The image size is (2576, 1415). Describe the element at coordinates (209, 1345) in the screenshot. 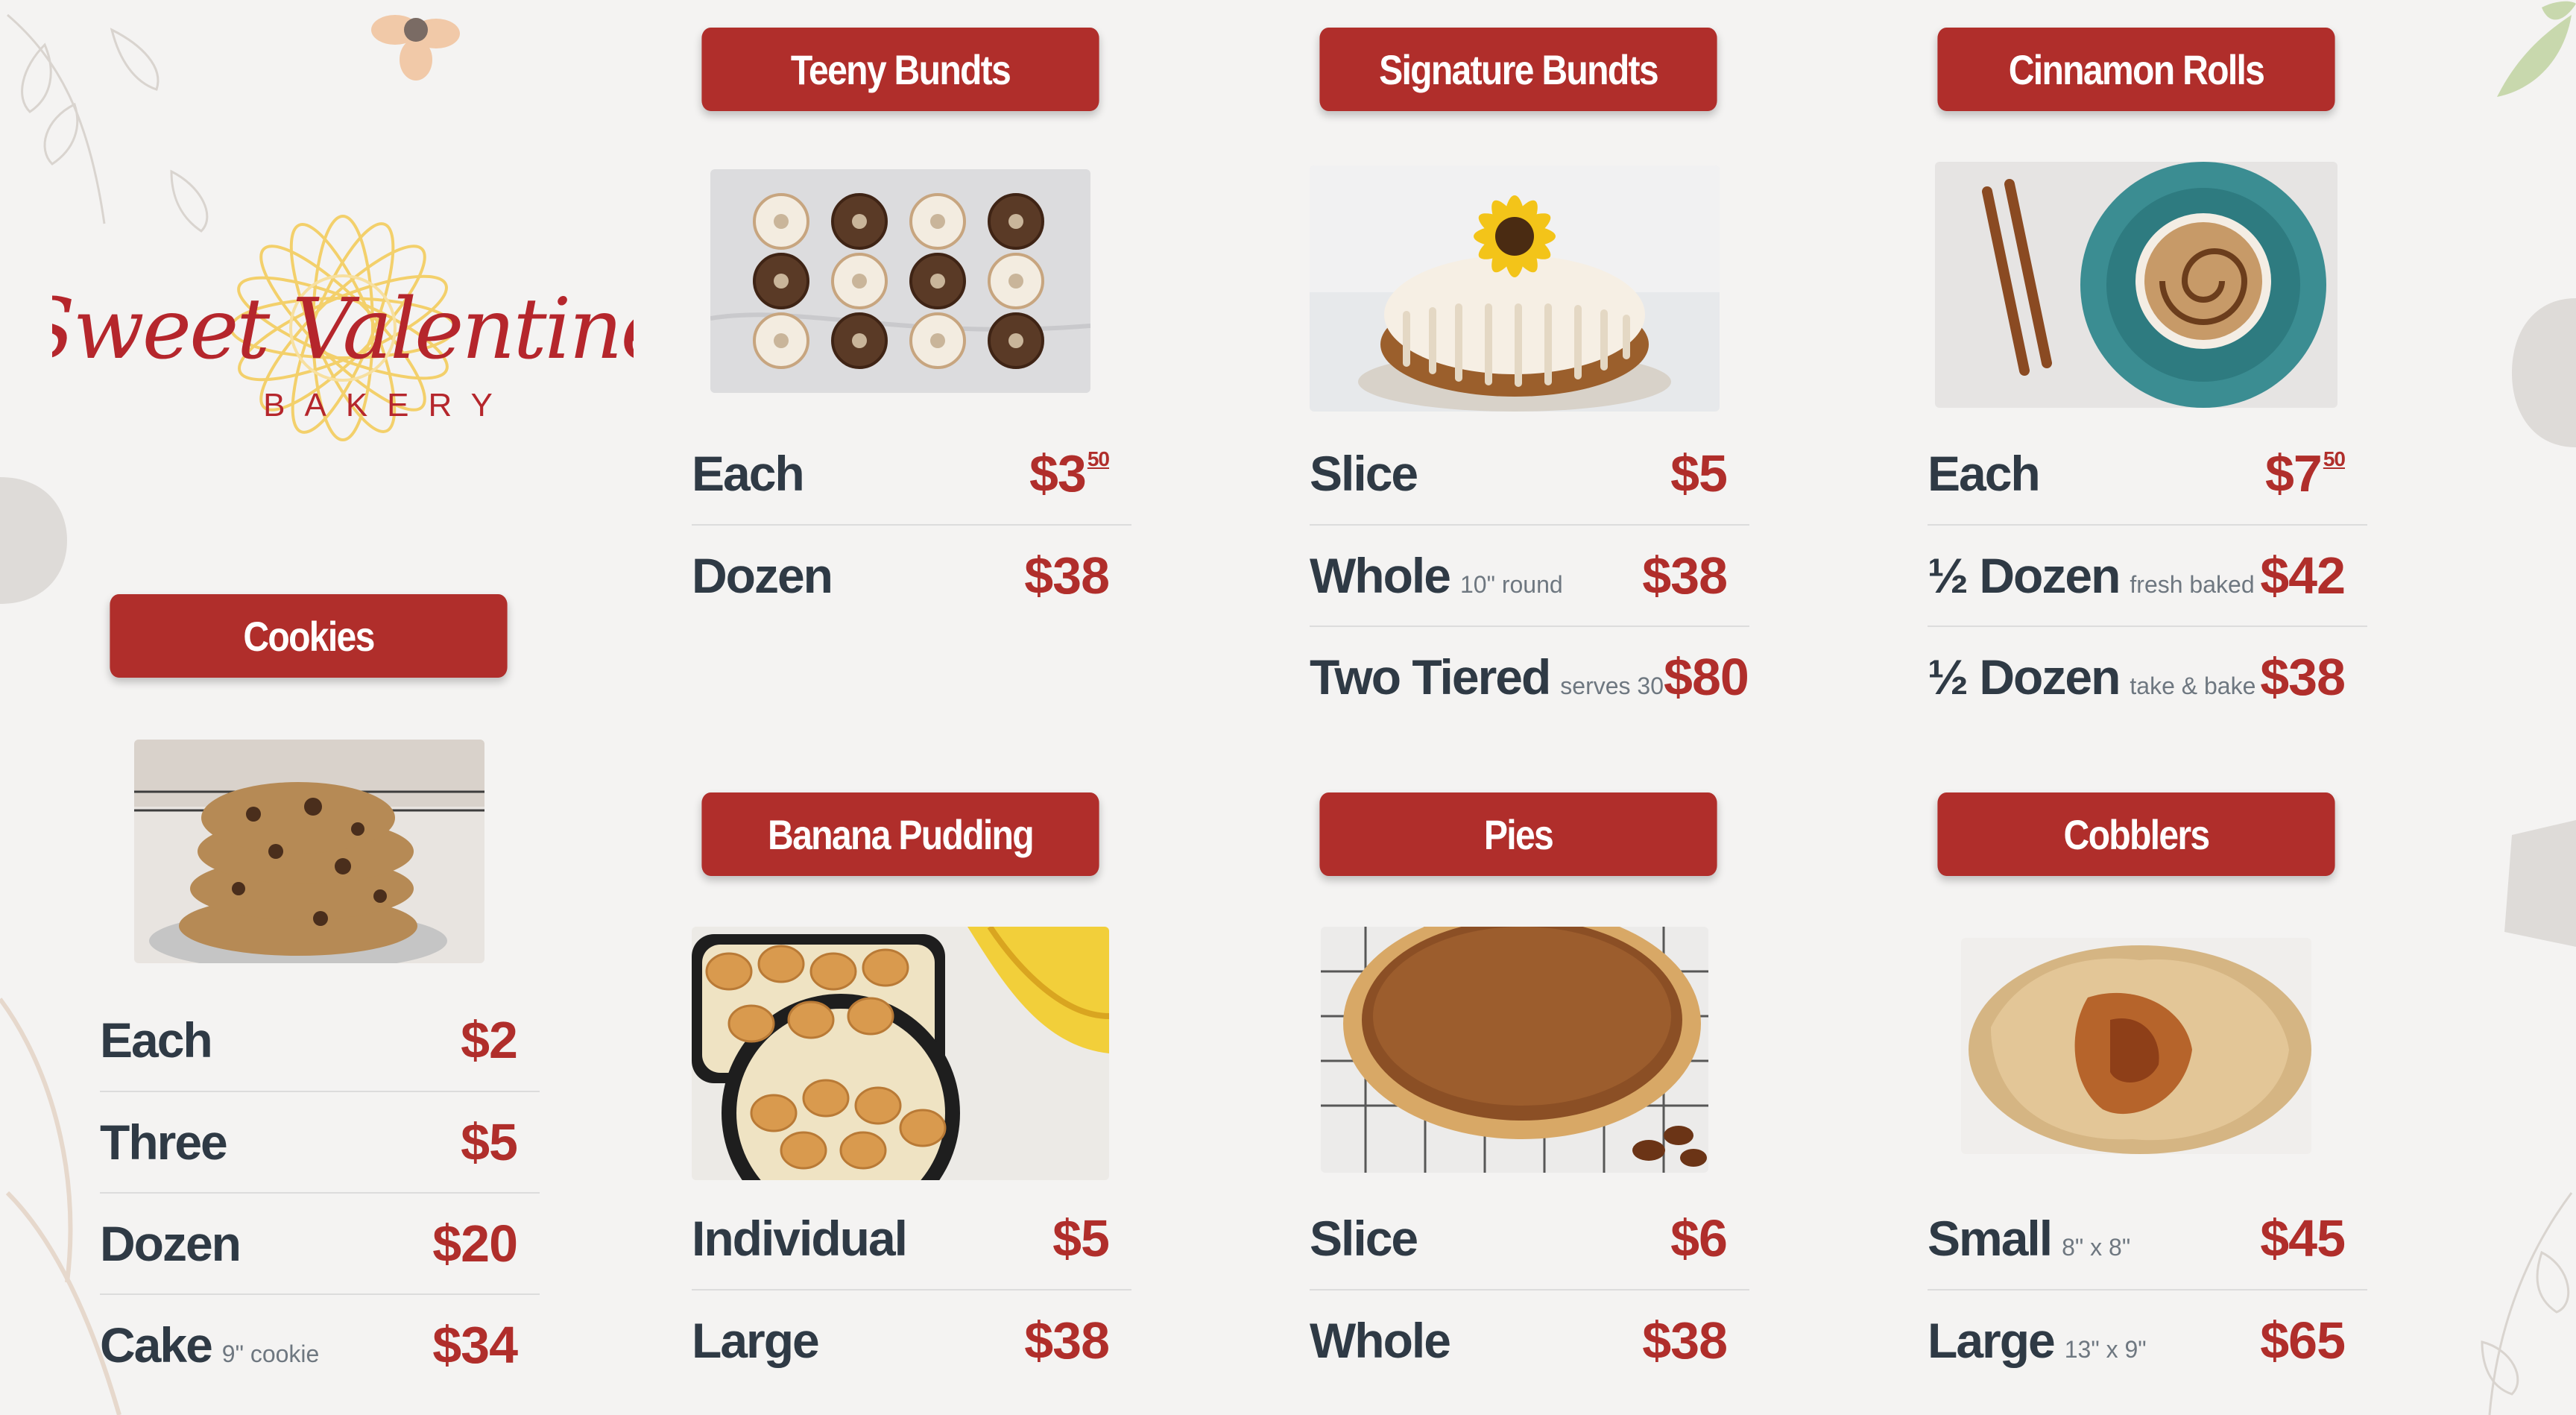

I see `item-label: Cake 9" cookie` at that location.